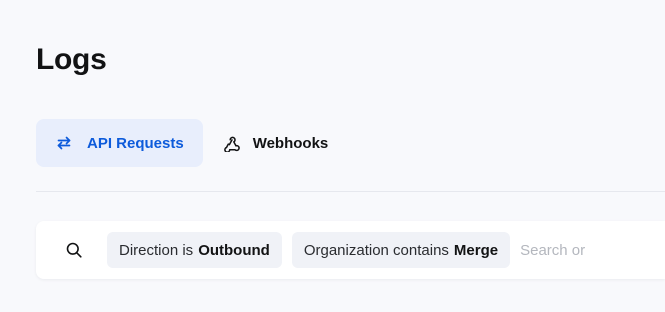  I want to click on divider, so click(350, 191).